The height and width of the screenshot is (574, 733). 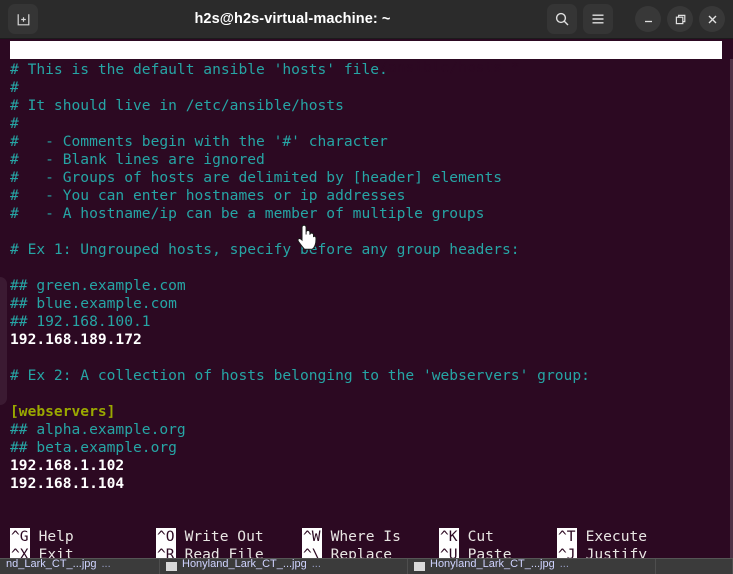 I want to click on search-icon, so click(x=562, y=19).